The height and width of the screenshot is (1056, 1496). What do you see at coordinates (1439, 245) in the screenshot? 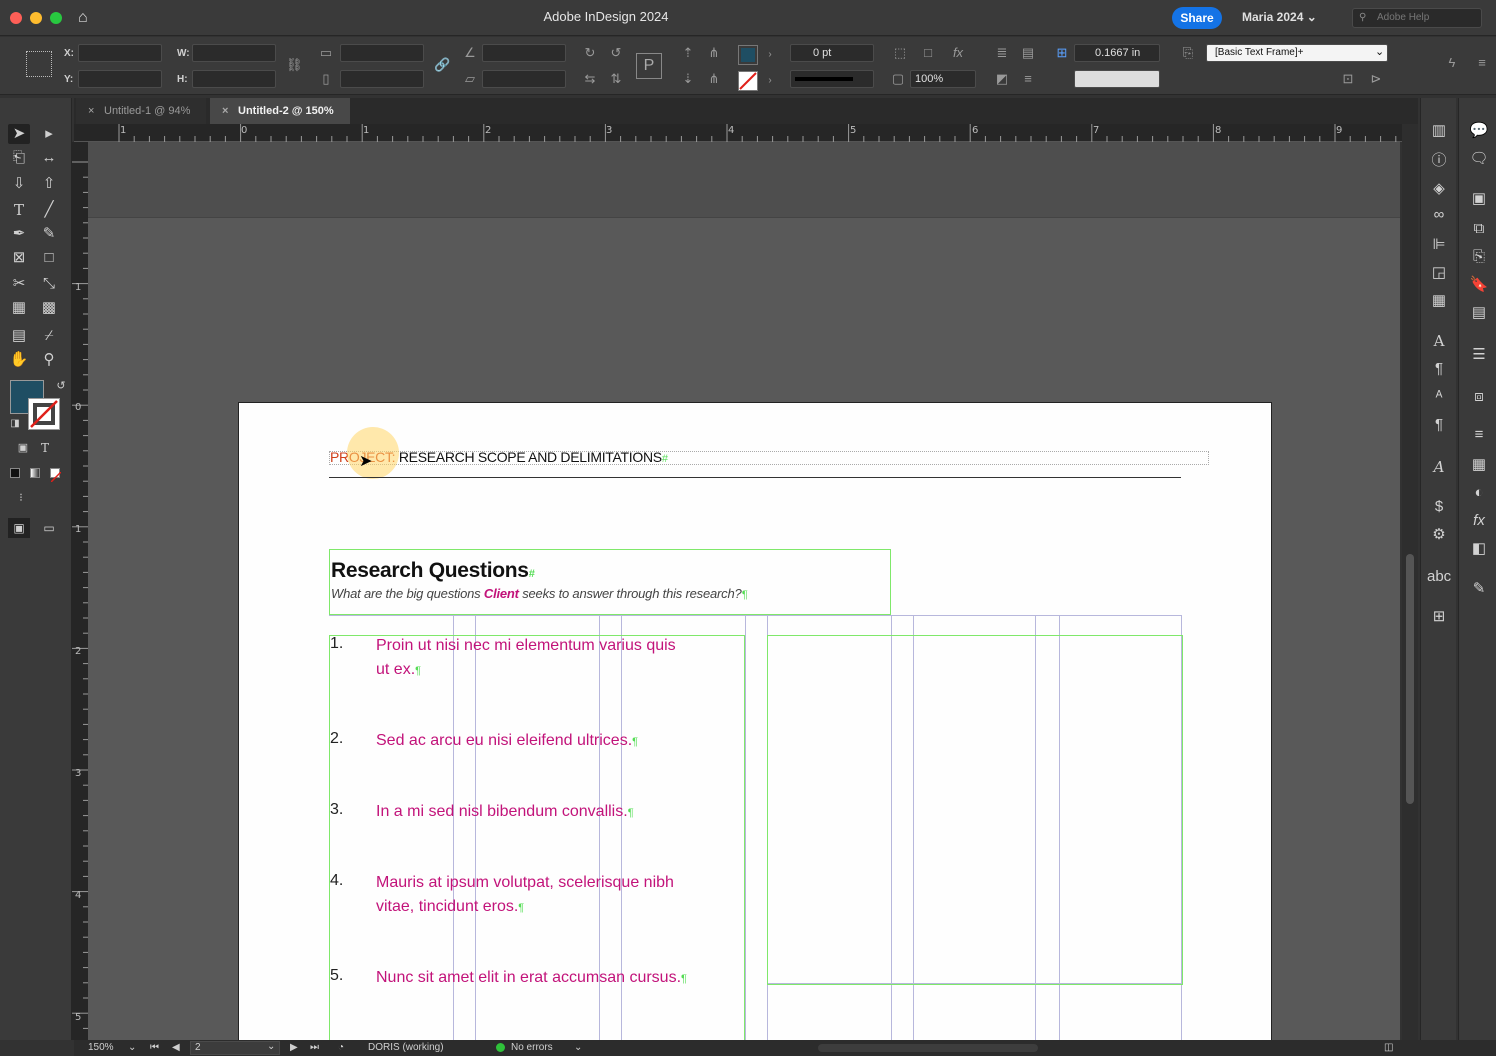
I see `align-panel-icon: ⊫` at bounding box center [1439, 245].